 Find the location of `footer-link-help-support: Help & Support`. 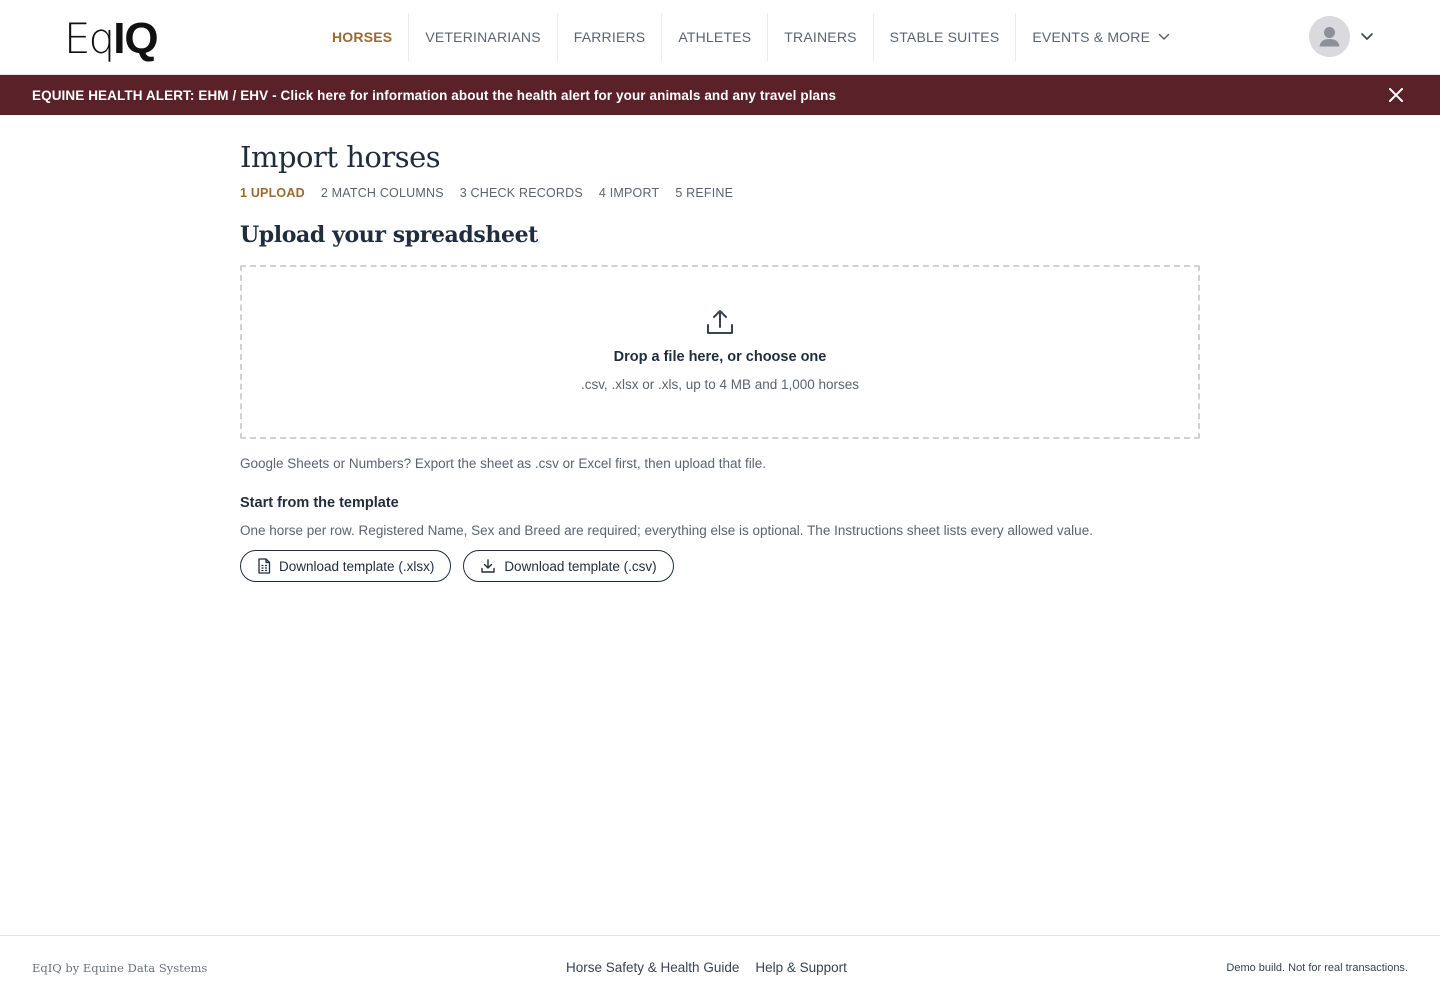

footer-link-help-support: Help & Support is located at coordinates (801, 967).